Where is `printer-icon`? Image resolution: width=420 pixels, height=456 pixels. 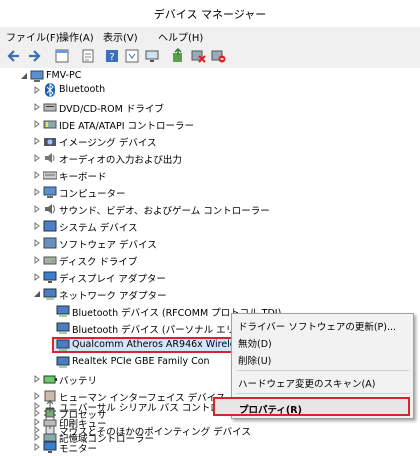 printer-icon is located at coordinates (50, 421).